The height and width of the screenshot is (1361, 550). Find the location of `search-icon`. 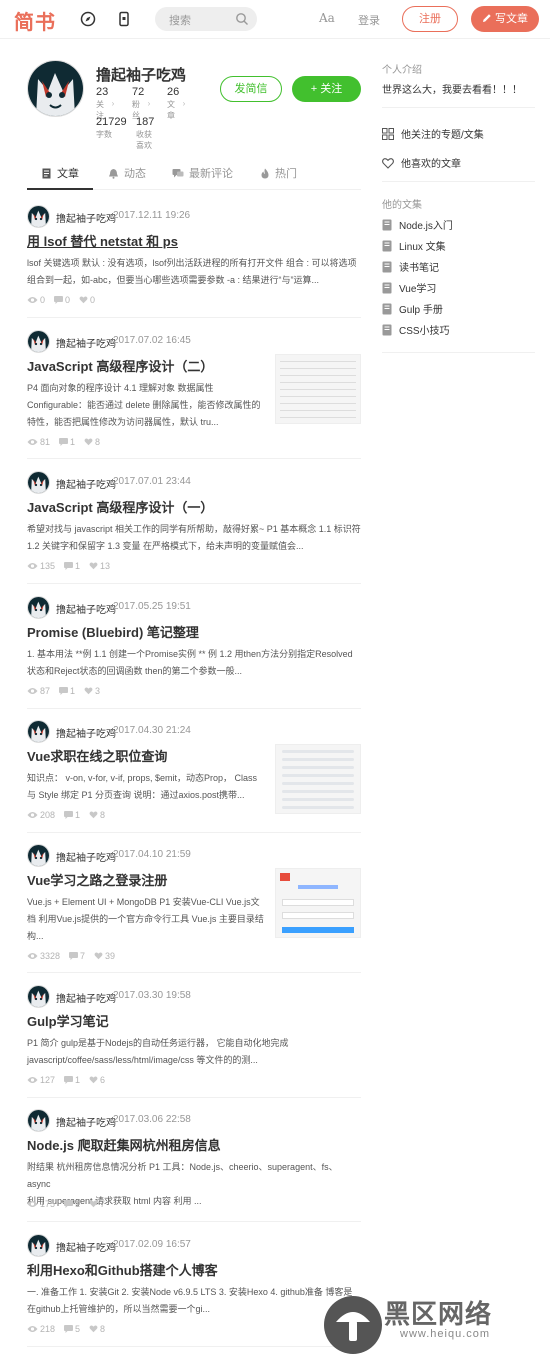

search-icon is located at coordinates (242, 19).